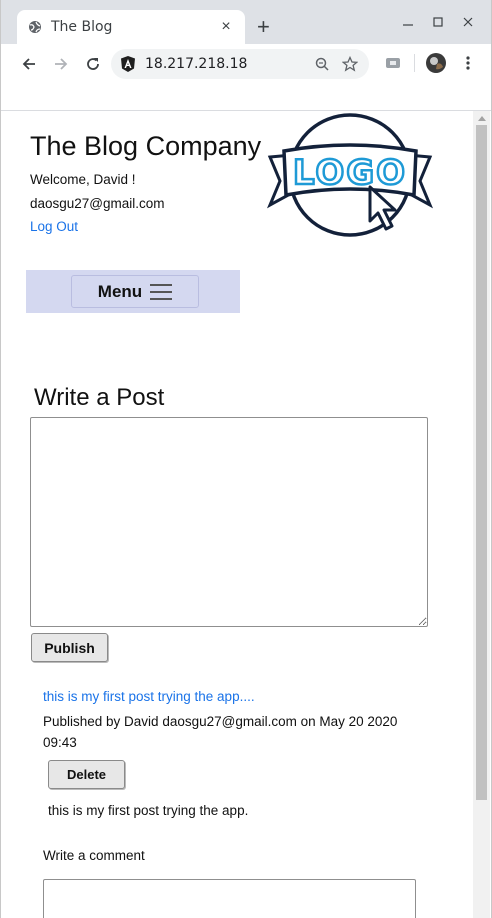 The width and height of the screenshot is (492, 918). Describe the element at coordinates (35, 27) in the screenshot. I see `globe-icon` at that location.